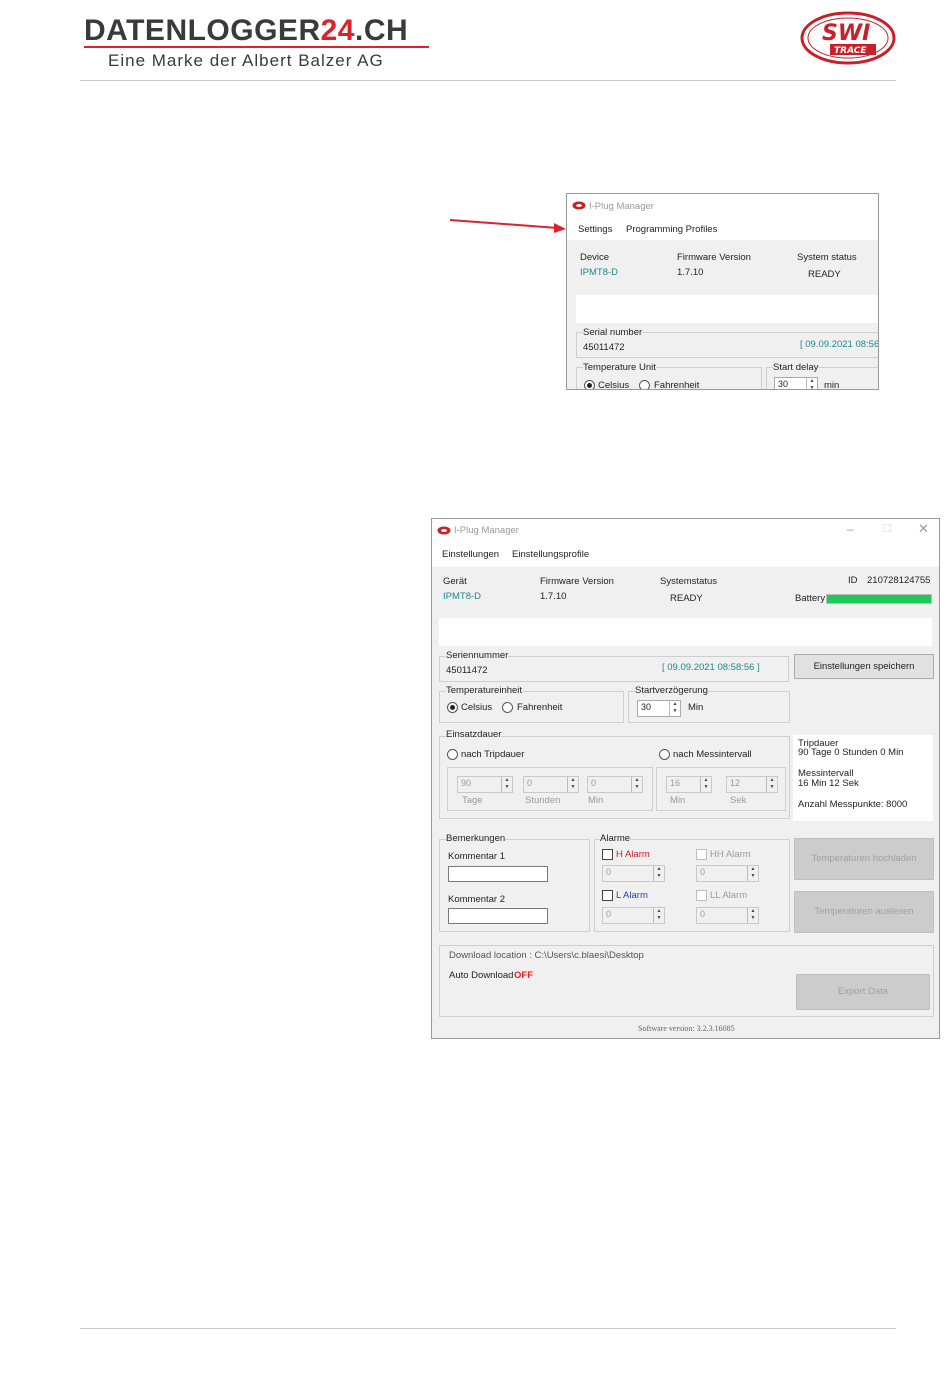 This screenshot has height=1378, width=950. What do you see at coordinates (701, 895) in the screenshot?
I see `ll-alarm-checkbox` at bounding box center [701, 895].